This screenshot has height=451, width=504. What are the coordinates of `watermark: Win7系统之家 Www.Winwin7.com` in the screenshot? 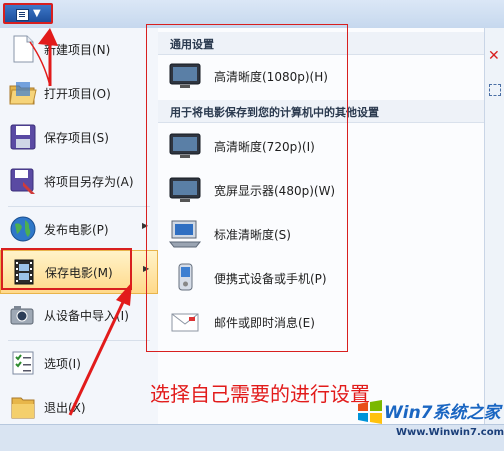 It's located at (430, 422).